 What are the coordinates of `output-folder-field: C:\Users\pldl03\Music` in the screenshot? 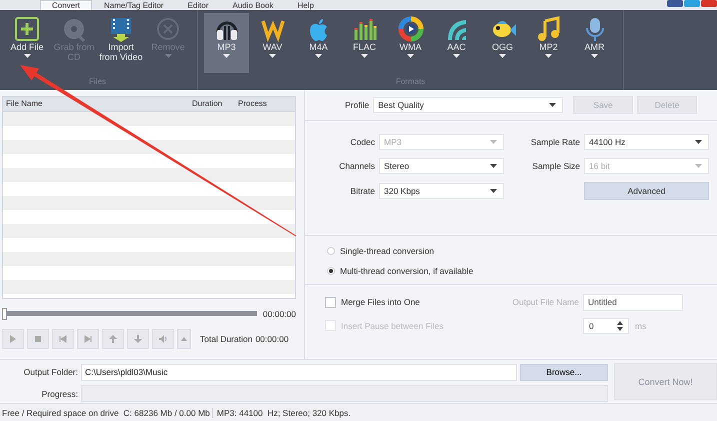 It's located at (299, 372).